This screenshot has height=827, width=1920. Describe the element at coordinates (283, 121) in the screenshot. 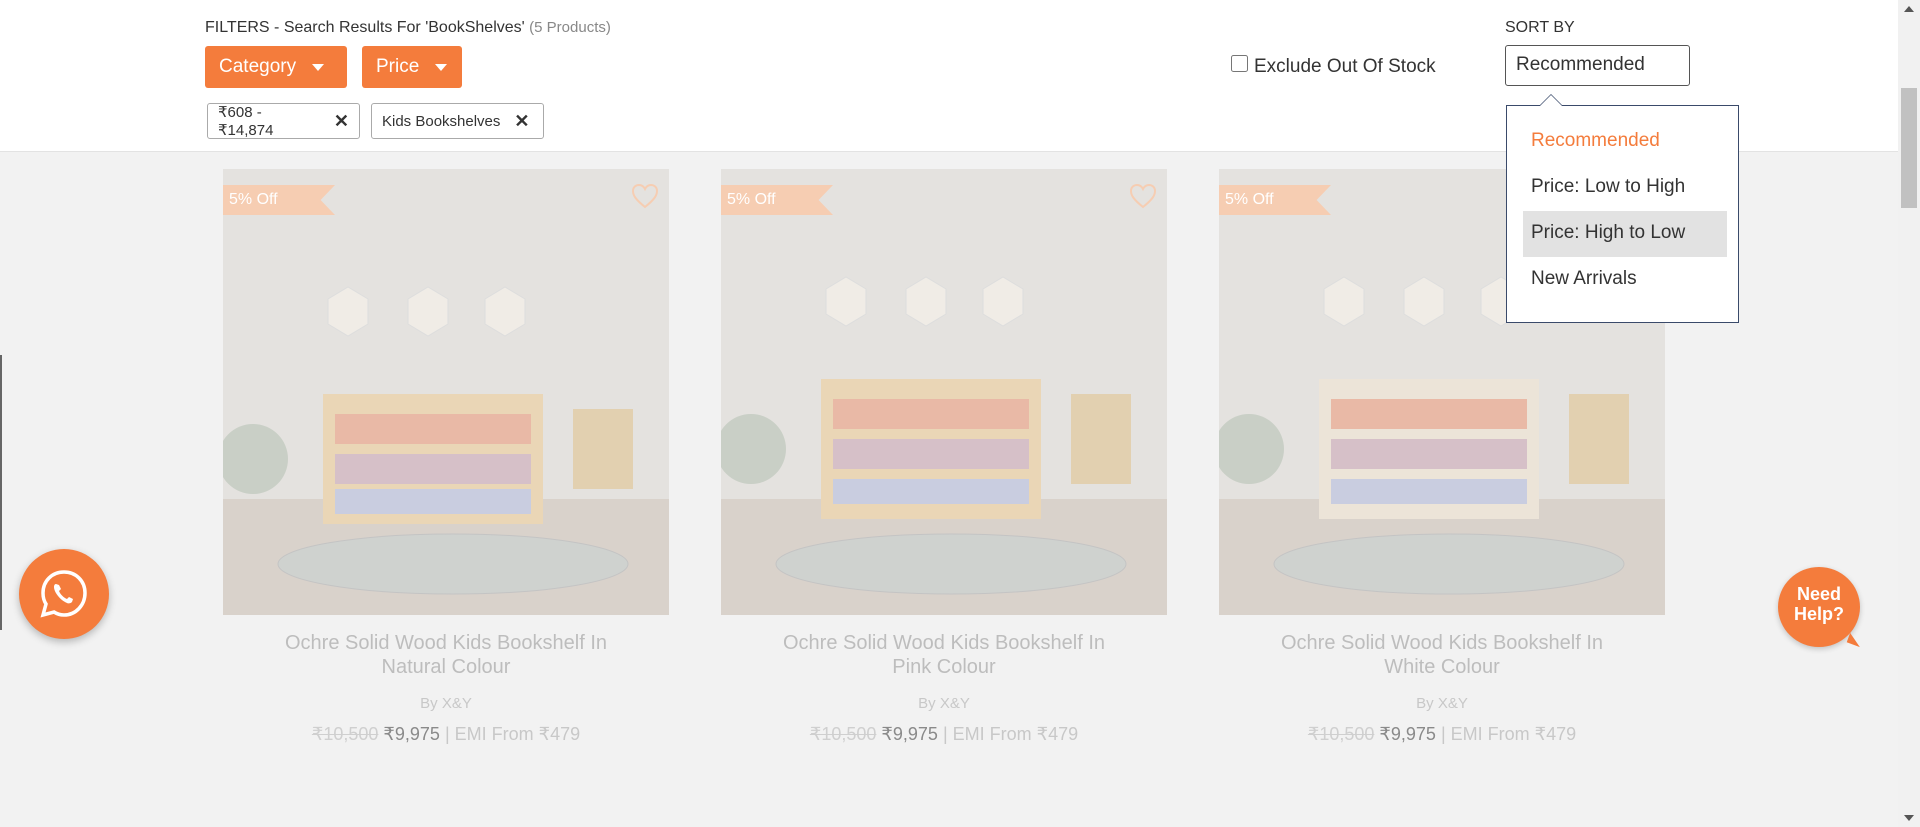

I see `price-range-chip: ₹608 - ₹14,874 ✕` at that location.